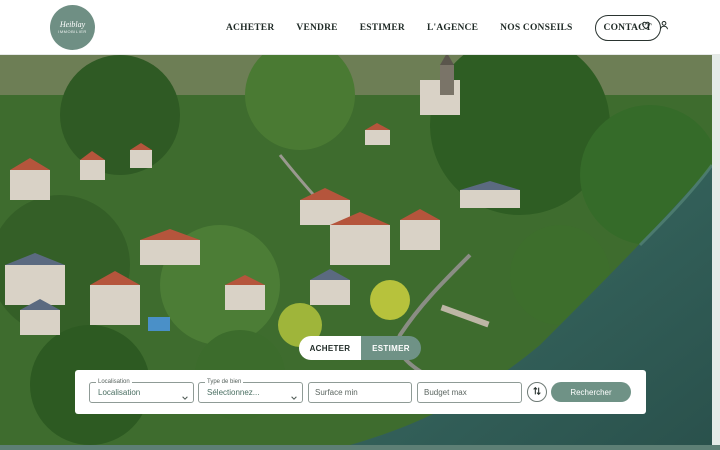 The height and width of the screenshot is (450, 720). Describe the element at coordinates (336, 392) in the screenshot. I see `surface-min-placeholder: Surface min` at that location.